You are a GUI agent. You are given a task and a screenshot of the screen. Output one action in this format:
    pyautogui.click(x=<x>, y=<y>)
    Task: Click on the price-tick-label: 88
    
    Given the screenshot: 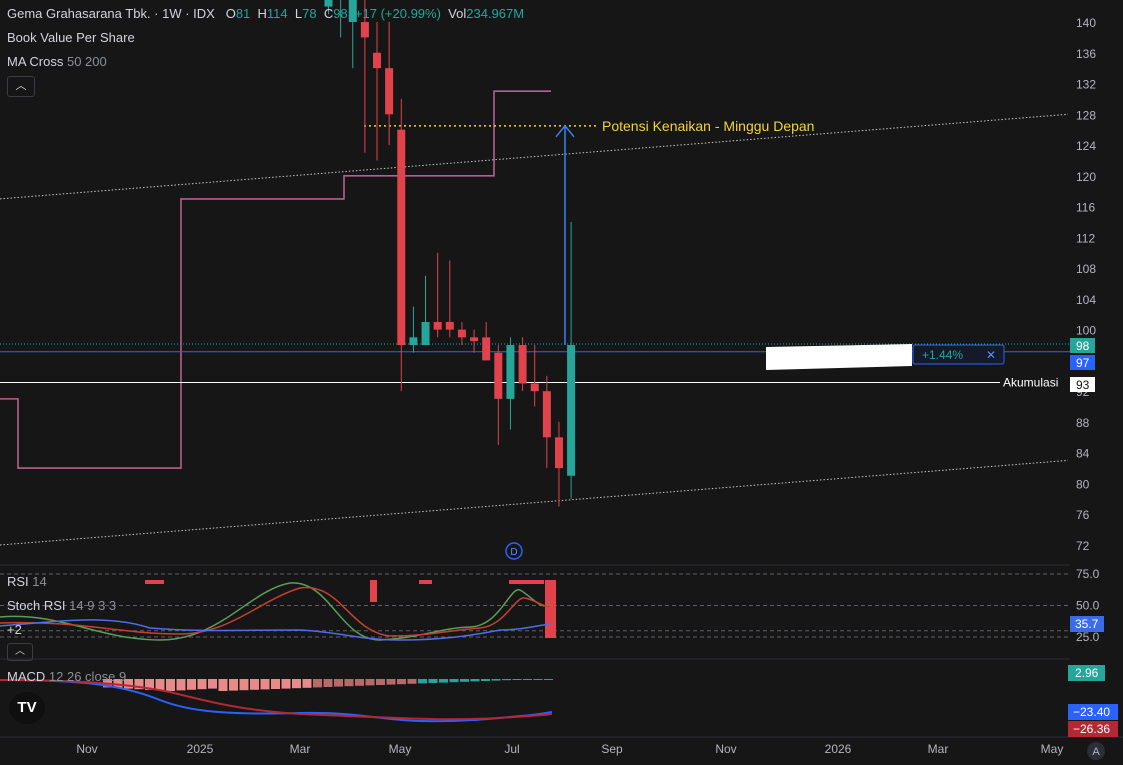 What is the action you would take?
    pyautogui.click(x=1083, y=423)
    